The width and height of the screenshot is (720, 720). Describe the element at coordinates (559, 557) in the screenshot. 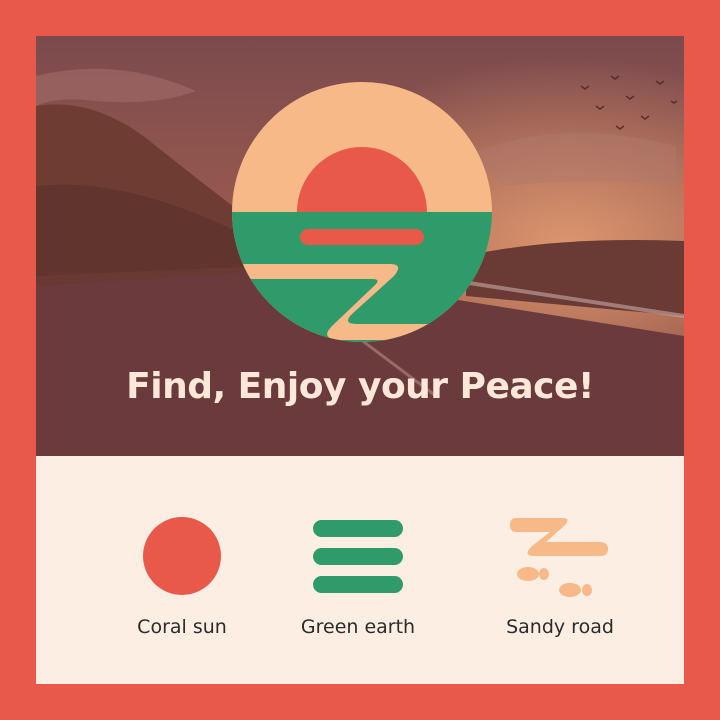

I see `road-footprints-icon` at that location.